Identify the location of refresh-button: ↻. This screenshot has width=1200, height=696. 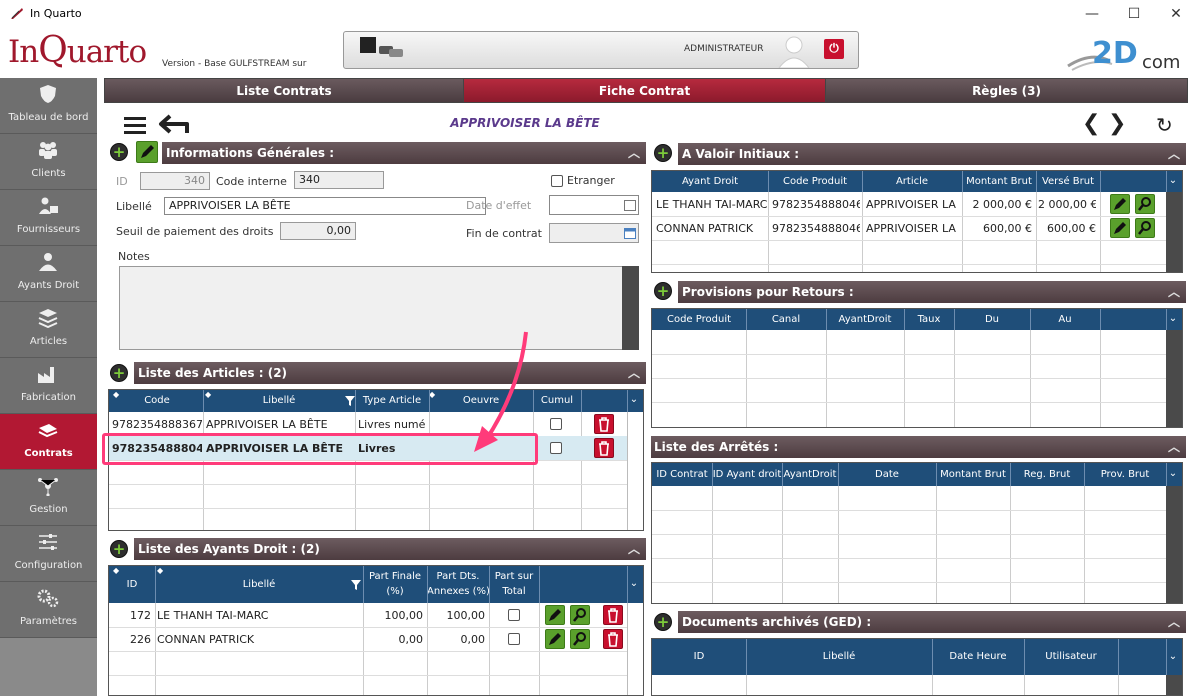
(1164, 125).